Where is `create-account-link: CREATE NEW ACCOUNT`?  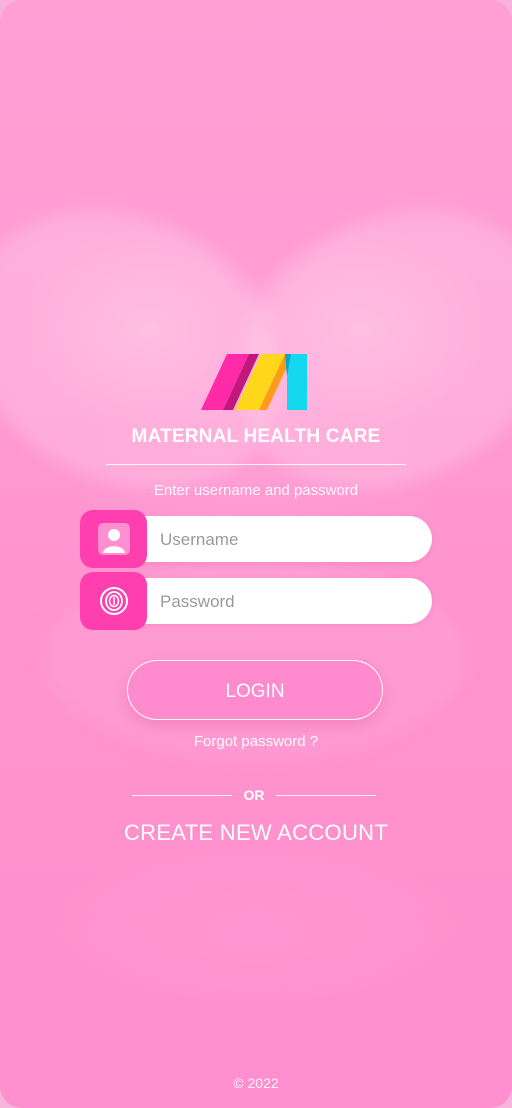 create-account-link: CREATE NEW ACCOUNT is located at coordinates (256, 833).